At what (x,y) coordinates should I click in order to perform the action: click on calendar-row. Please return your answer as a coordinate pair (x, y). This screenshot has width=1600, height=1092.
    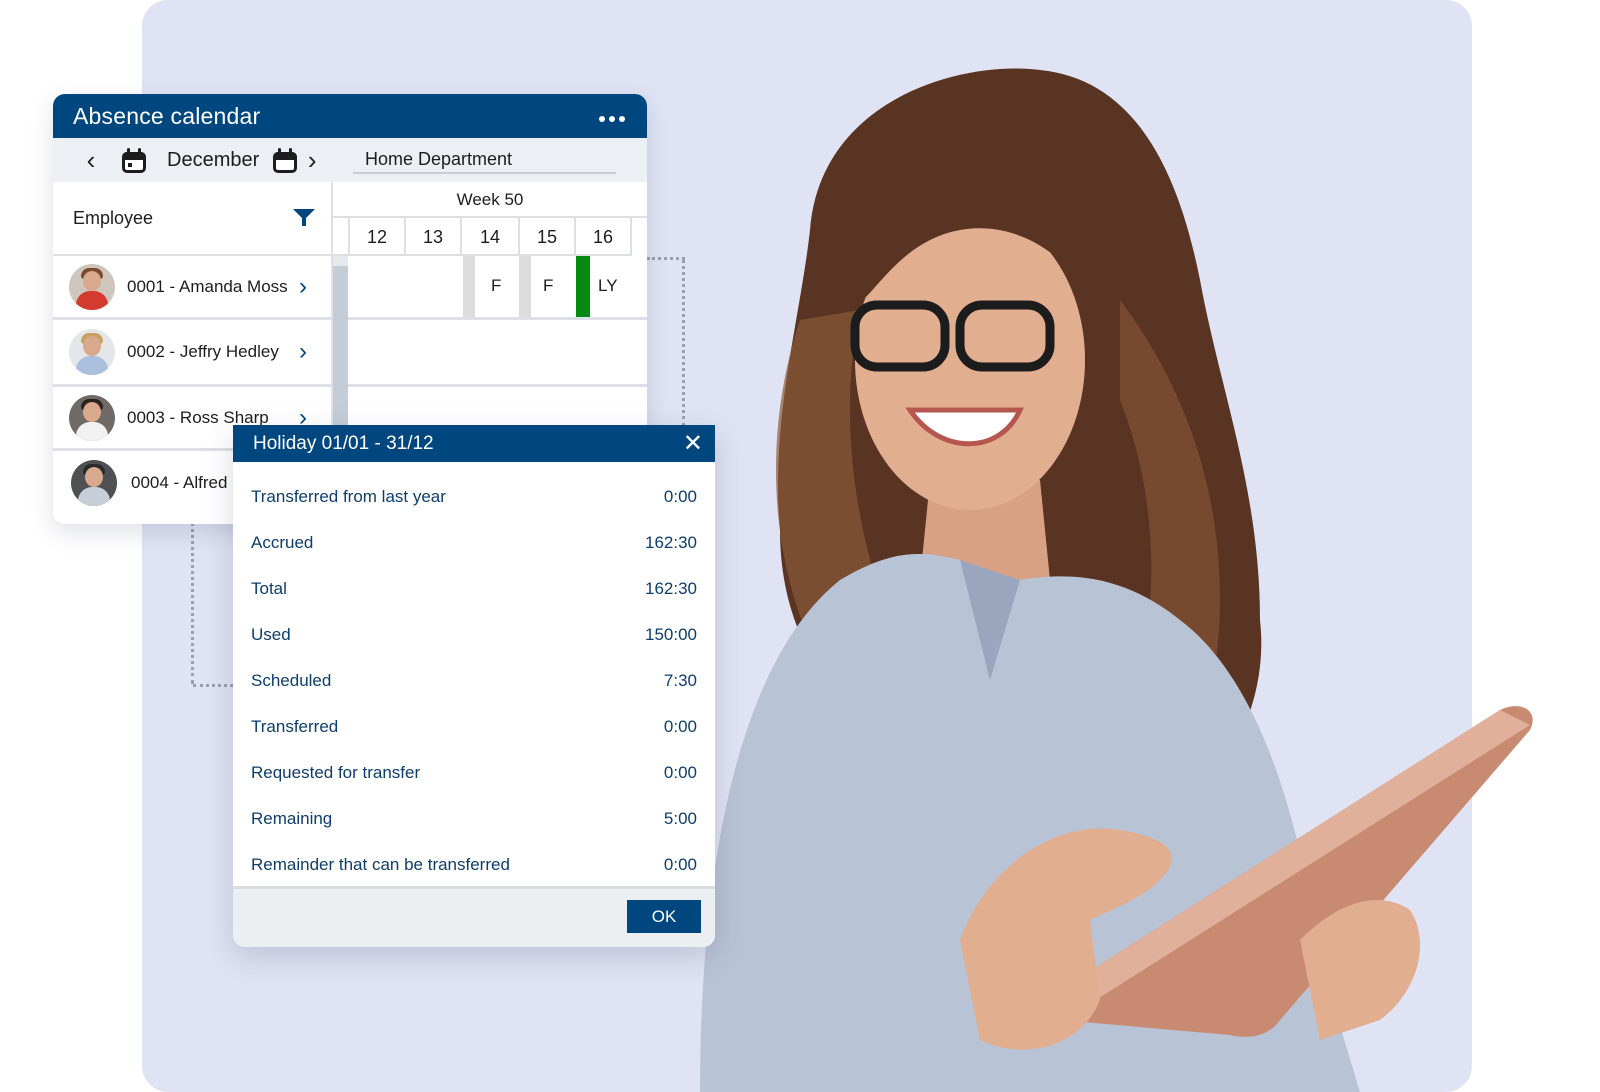
    Looking at the image, I should click on (497, 353).